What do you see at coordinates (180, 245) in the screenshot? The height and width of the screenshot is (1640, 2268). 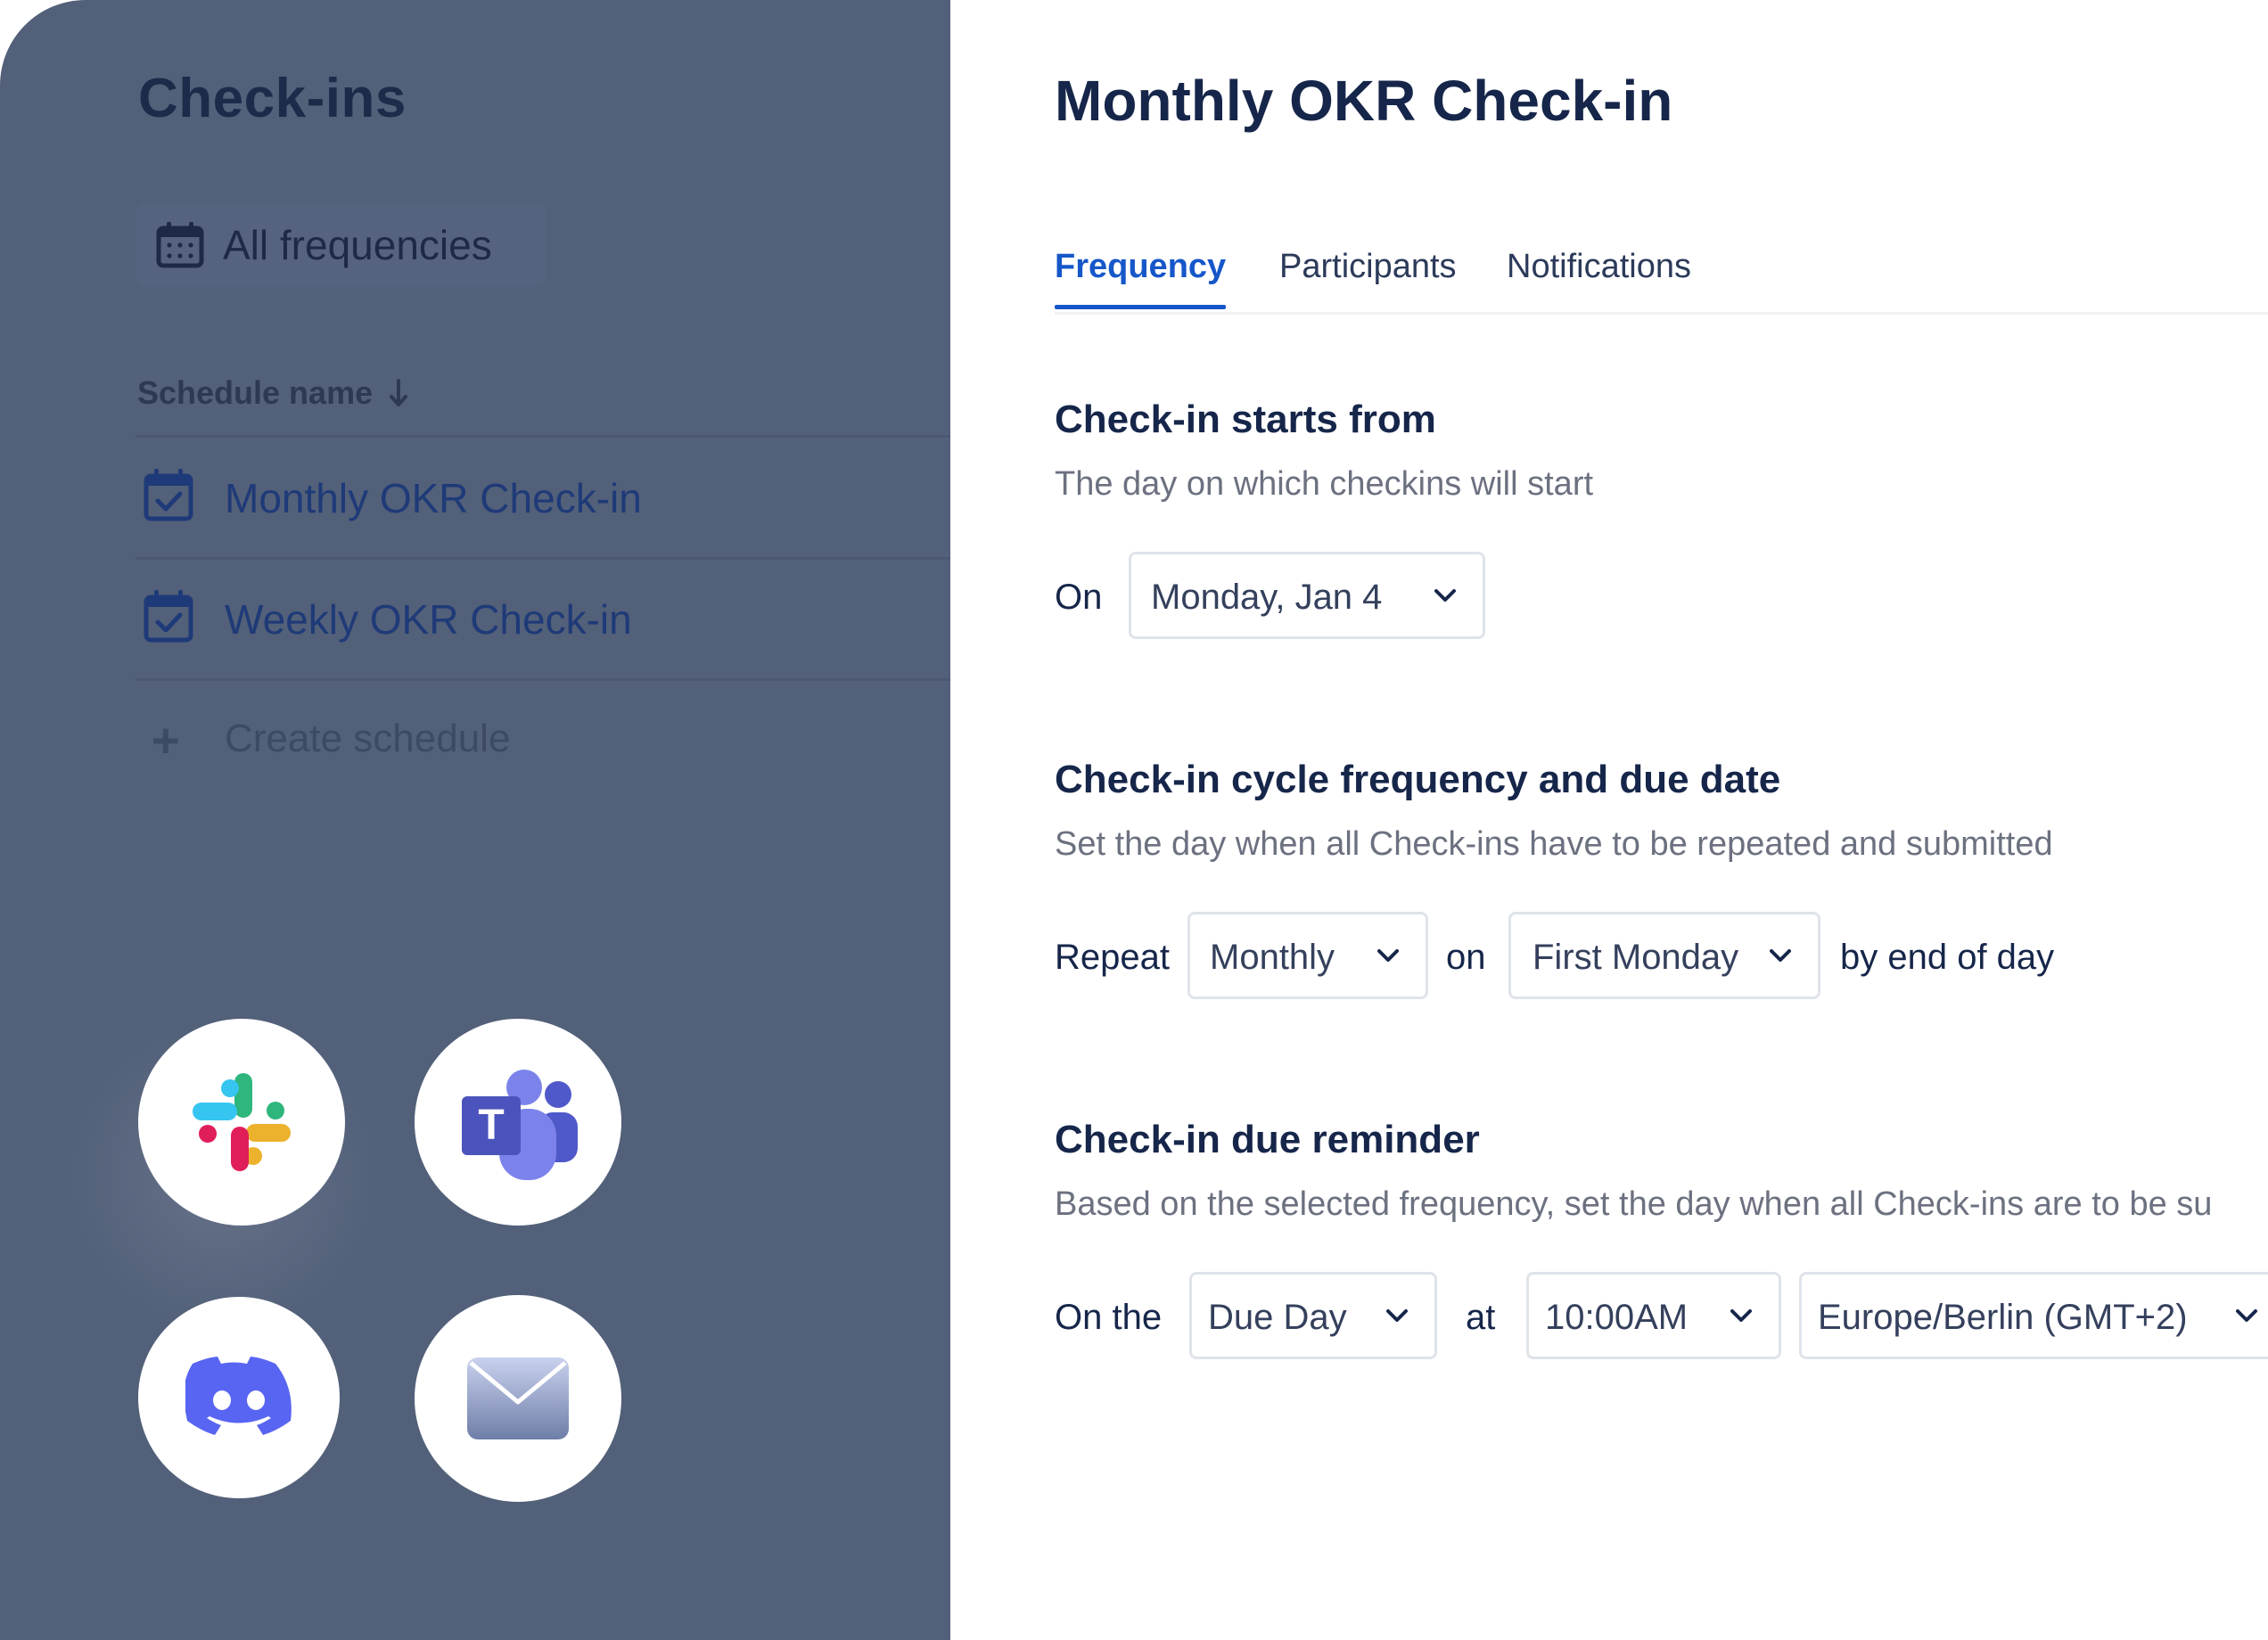 I see `calendar-icon` at bounding box center [180, 245].